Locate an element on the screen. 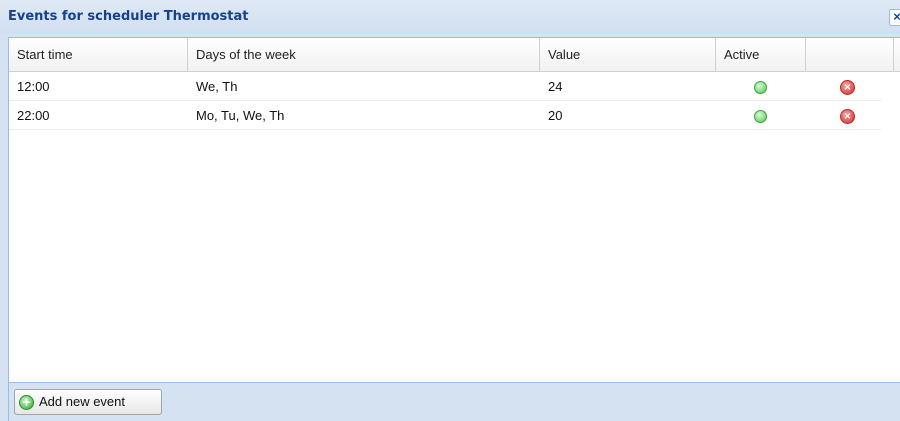 The width and height of the screenshot is (900, 421). close-icon: × is located at coordinates (896, 16).